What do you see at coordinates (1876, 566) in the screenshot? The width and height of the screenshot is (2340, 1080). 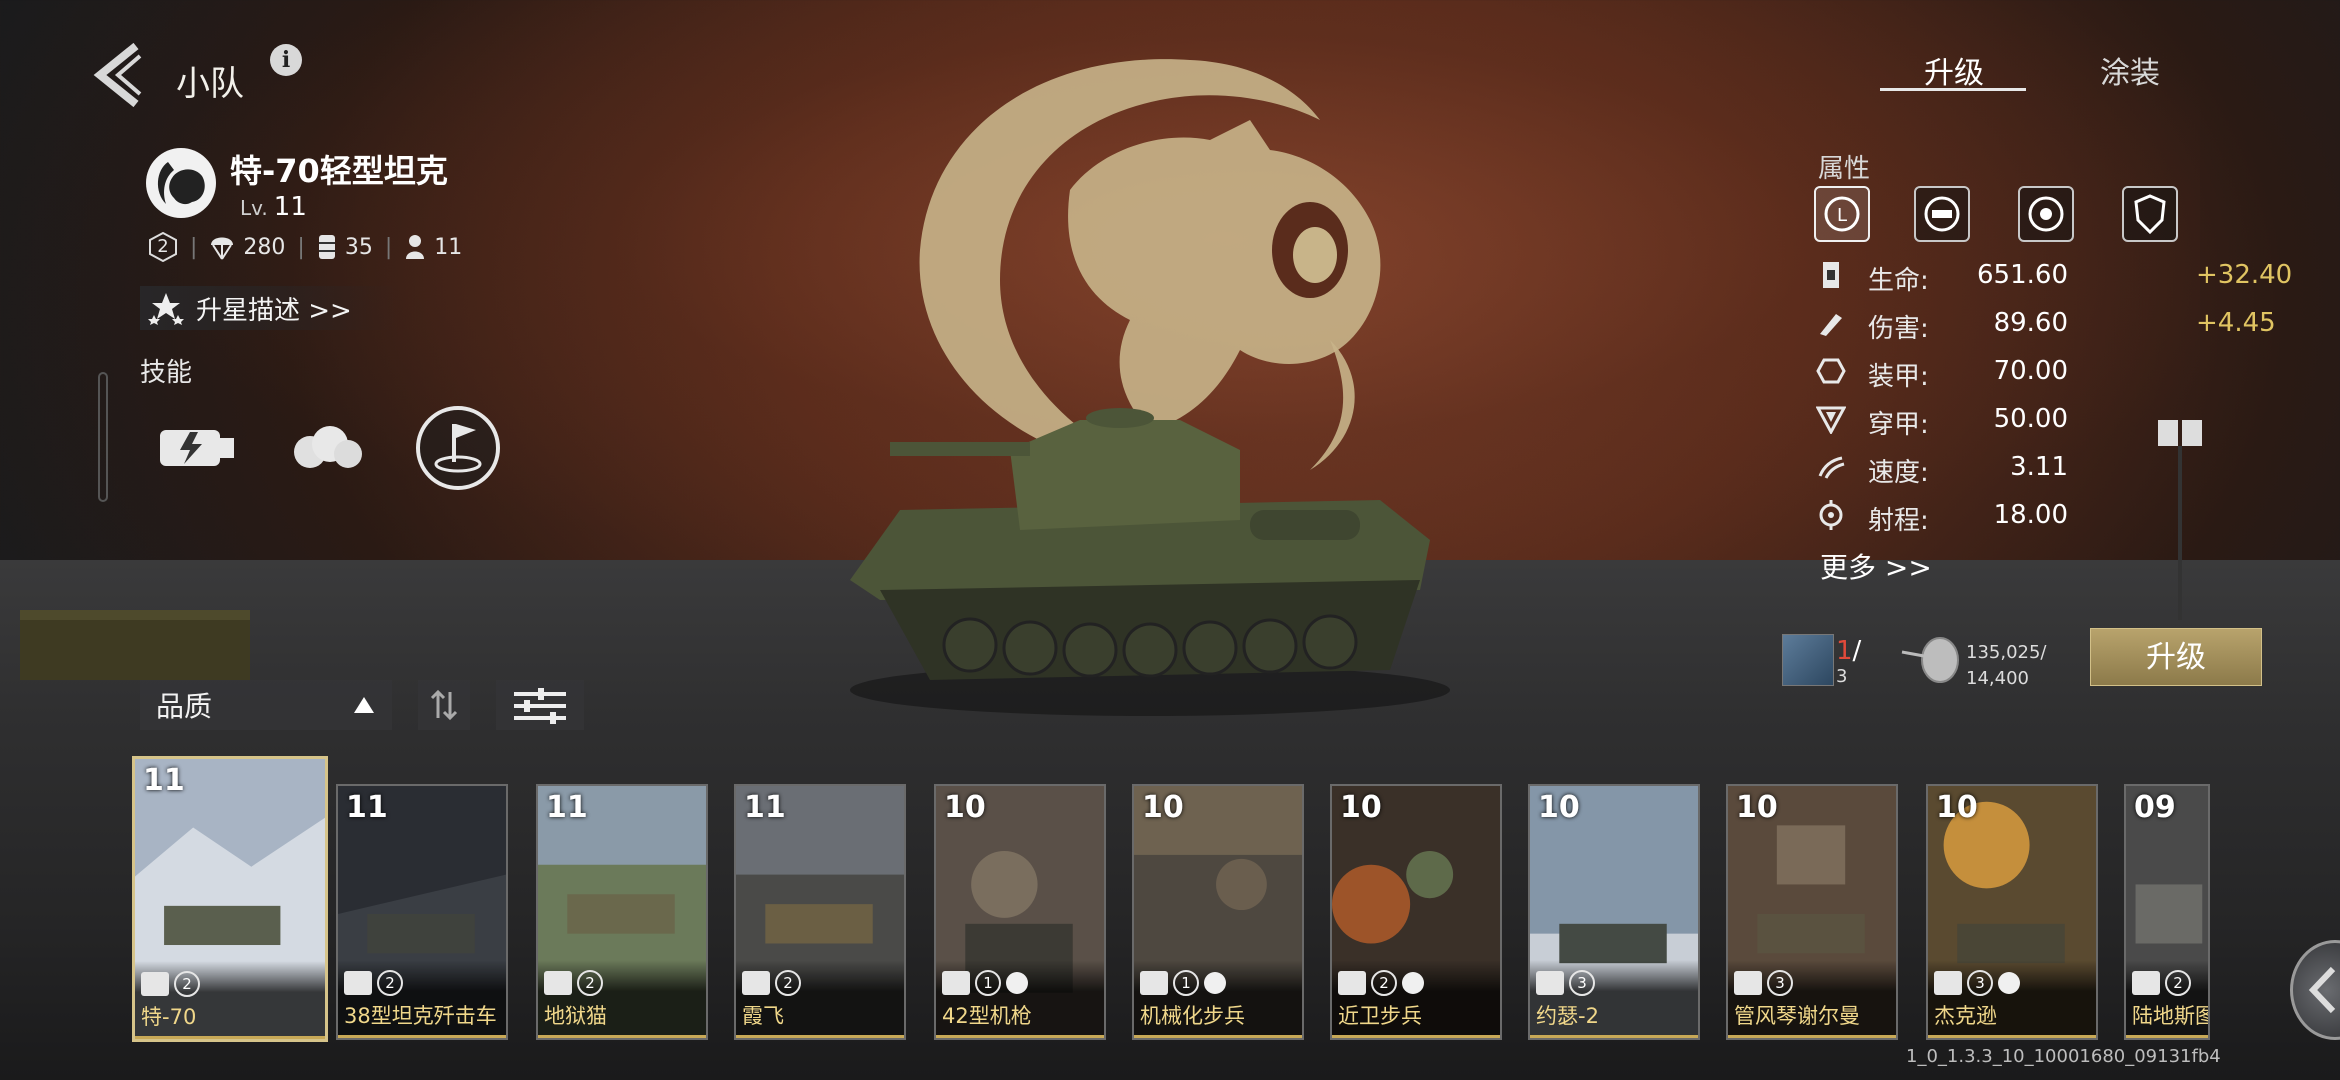 I see `more-attributes-link: 更多 >>` at bounding box center [1876, 566].